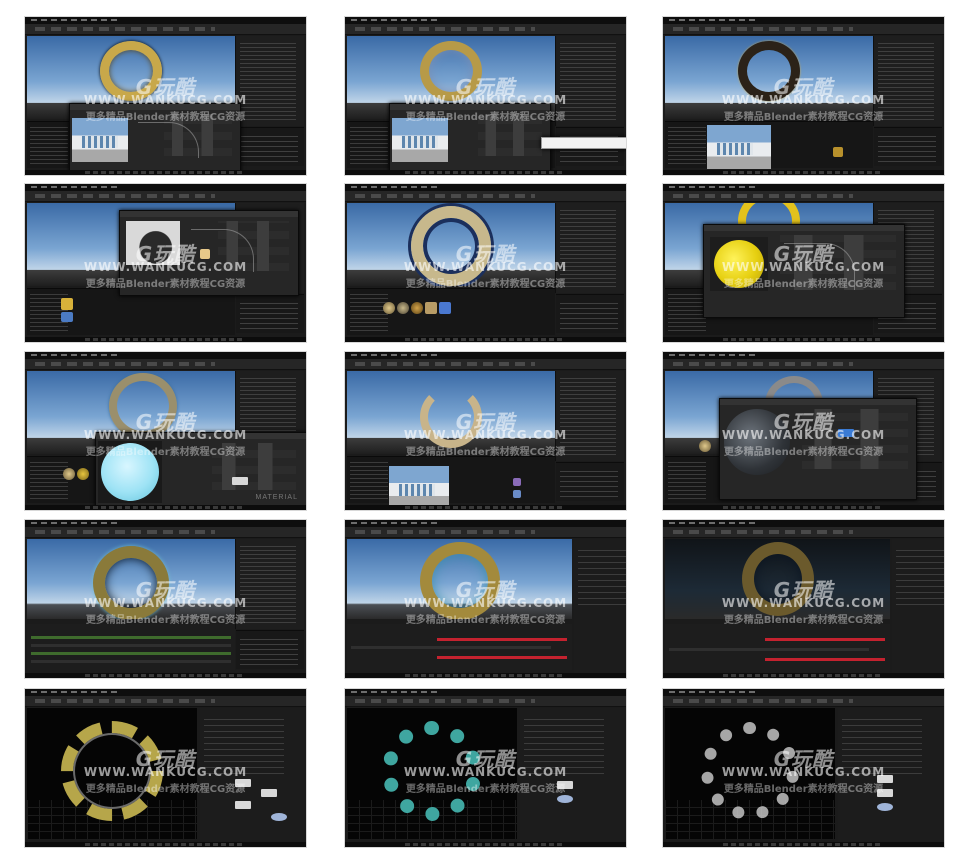  I want to click on thumbnail-12: G玩酷 WWW.WANKUCG.COM 更多精品Blender素材教程CG资源, so click(803, 599).